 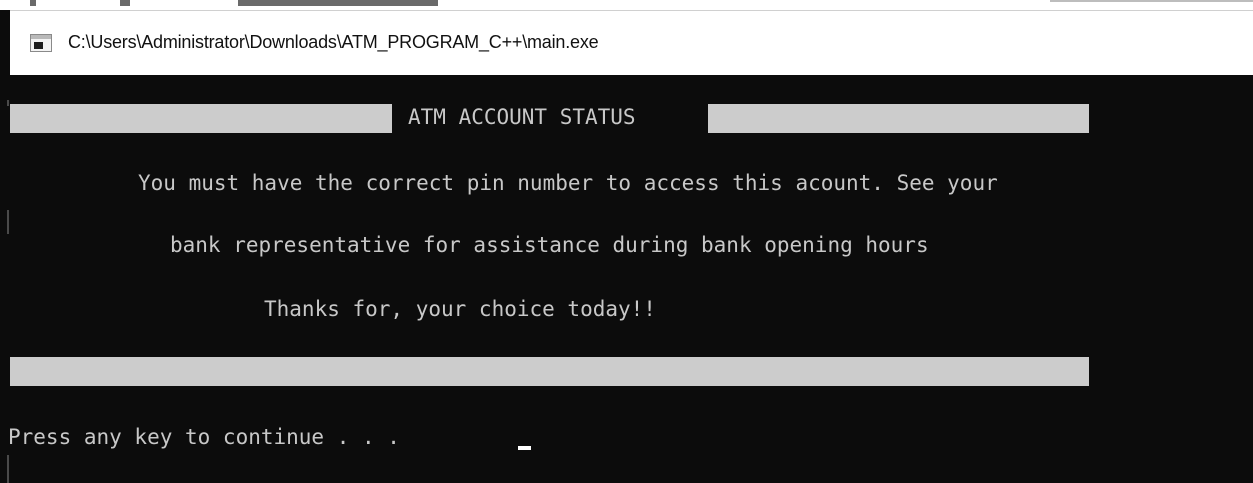 What do you see at coordinates (626, 5) in the screenshot?
I see `background-window-strip` at bounding box center [626, 5].